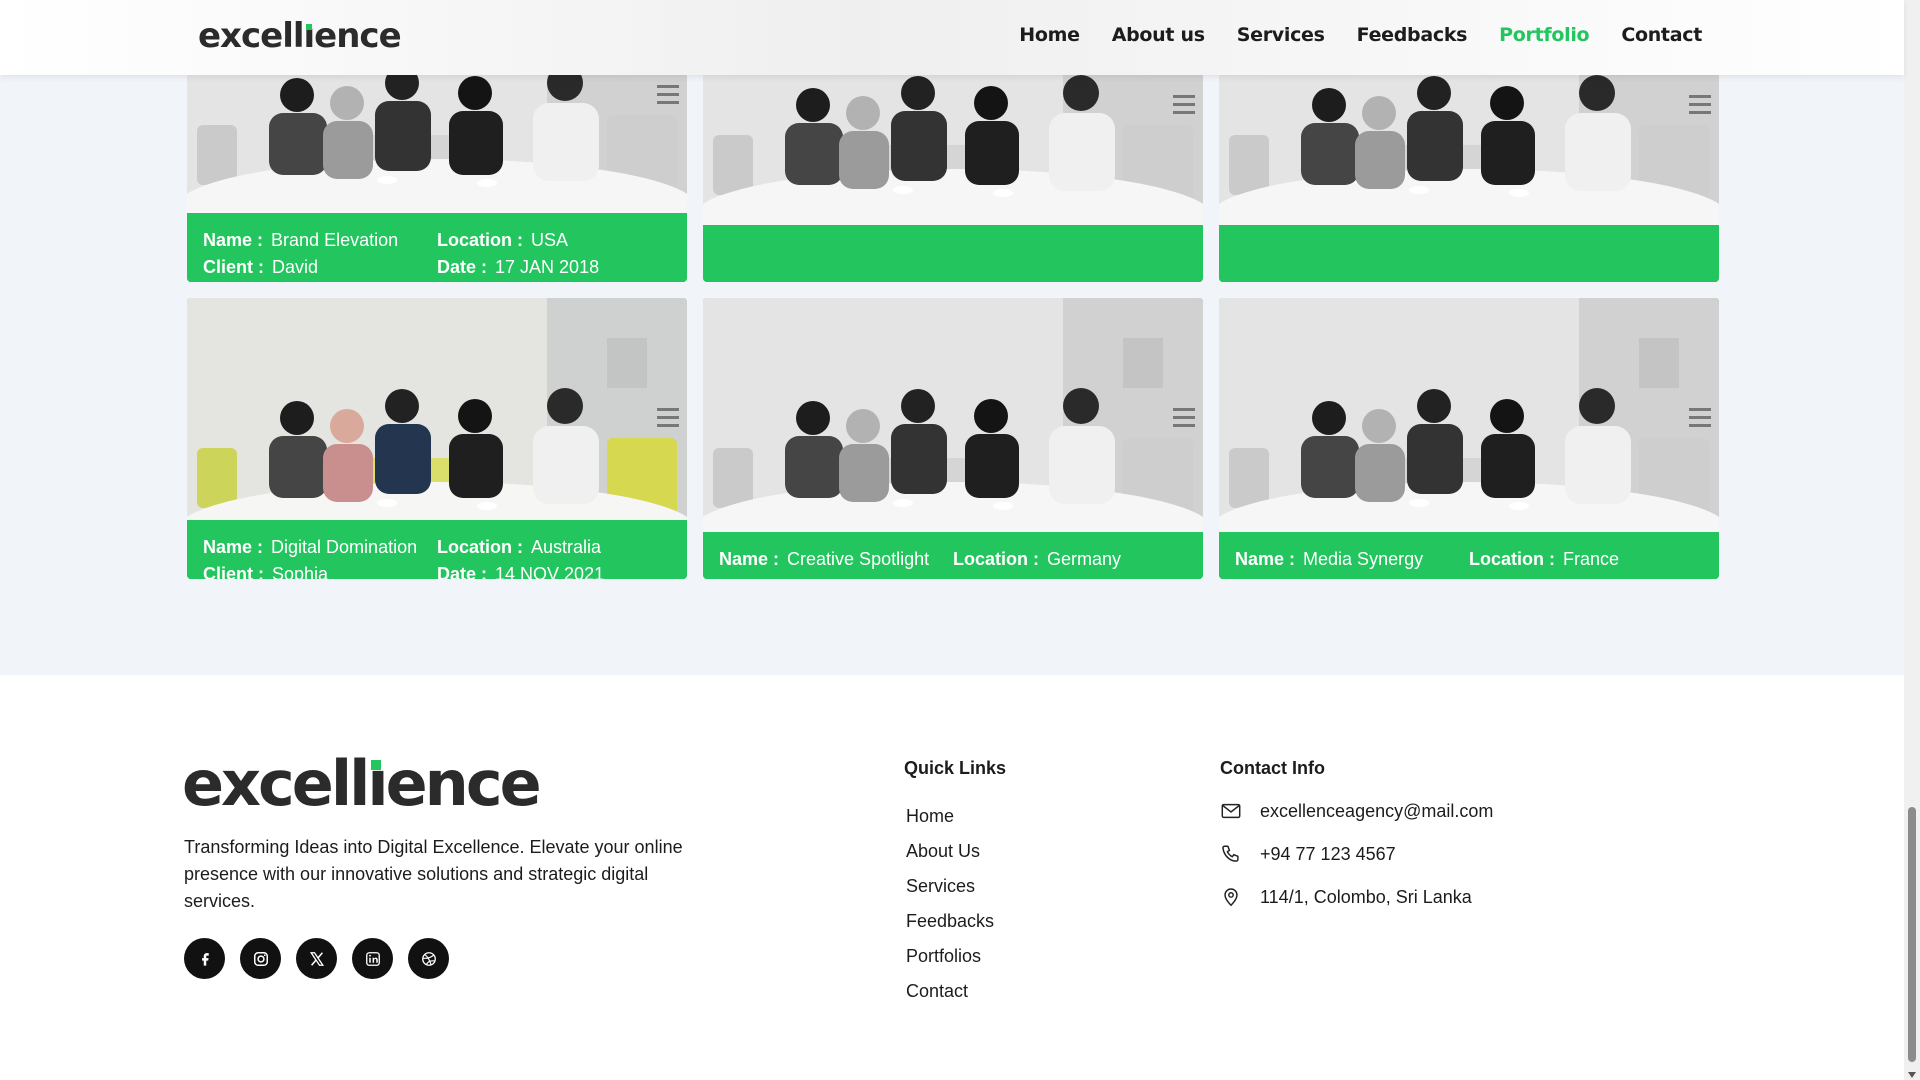 This screenshot has width=1920, height=1080. I want to click on scroll-down-arrow-icon, so click(1912, 1075).